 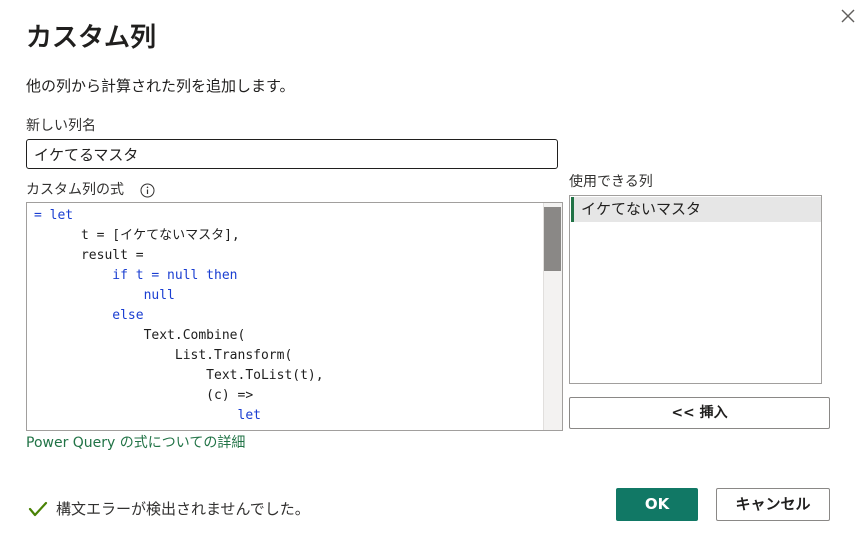 I want to click on available-columns-label: 使用できる列, so click(x=611, y=182).